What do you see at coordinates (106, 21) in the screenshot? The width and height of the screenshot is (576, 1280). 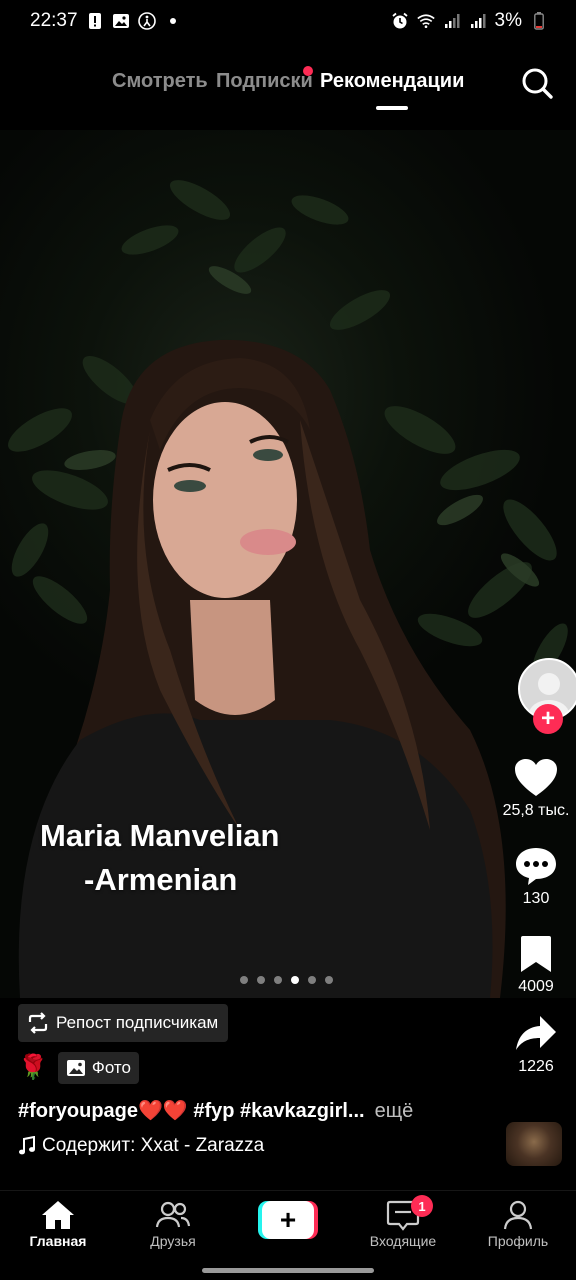 I see `status-left: 22:37` at bounding box center [106, 21].